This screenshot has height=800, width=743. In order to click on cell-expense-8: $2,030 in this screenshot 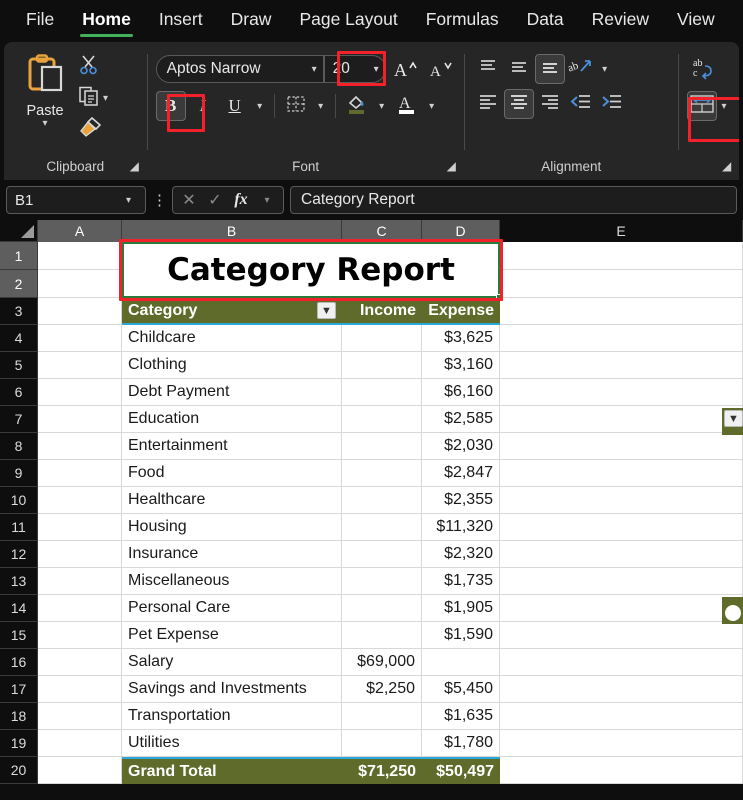, I will do `click(461, 446)`.